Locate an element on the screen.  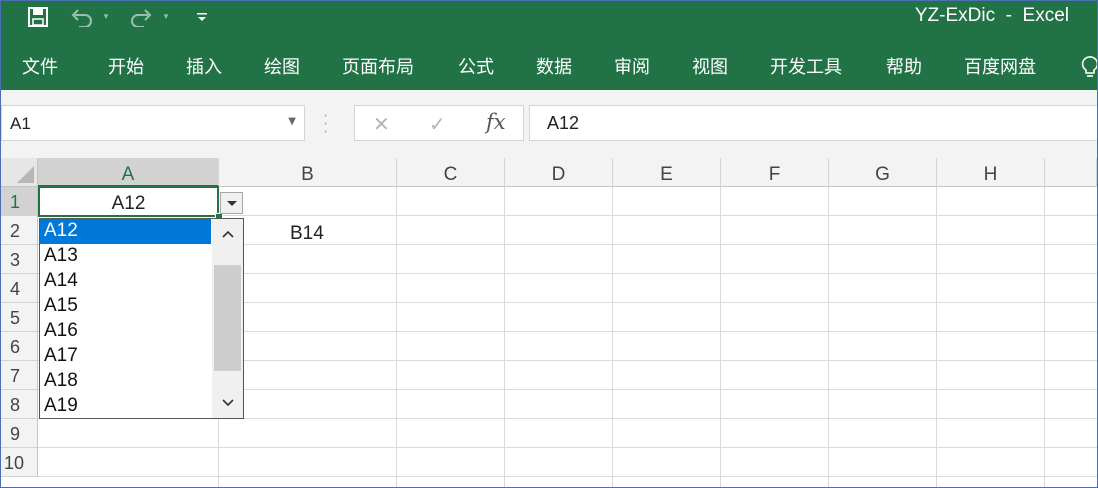
row-header-4: 4 is located at coordinates (19, 288).